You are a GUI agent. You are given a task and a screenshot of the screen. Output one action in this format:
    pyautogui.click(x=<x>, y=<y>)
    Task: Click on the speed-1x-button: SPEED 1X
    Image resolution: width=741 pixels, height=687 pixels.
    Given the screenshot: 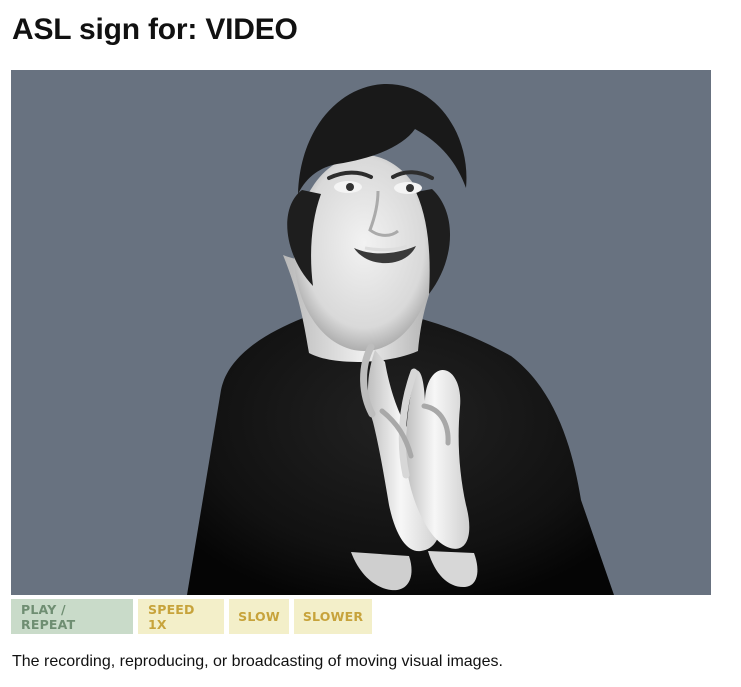 What is the action you would take?
    pyautogui.click(x=181, y=616)
    